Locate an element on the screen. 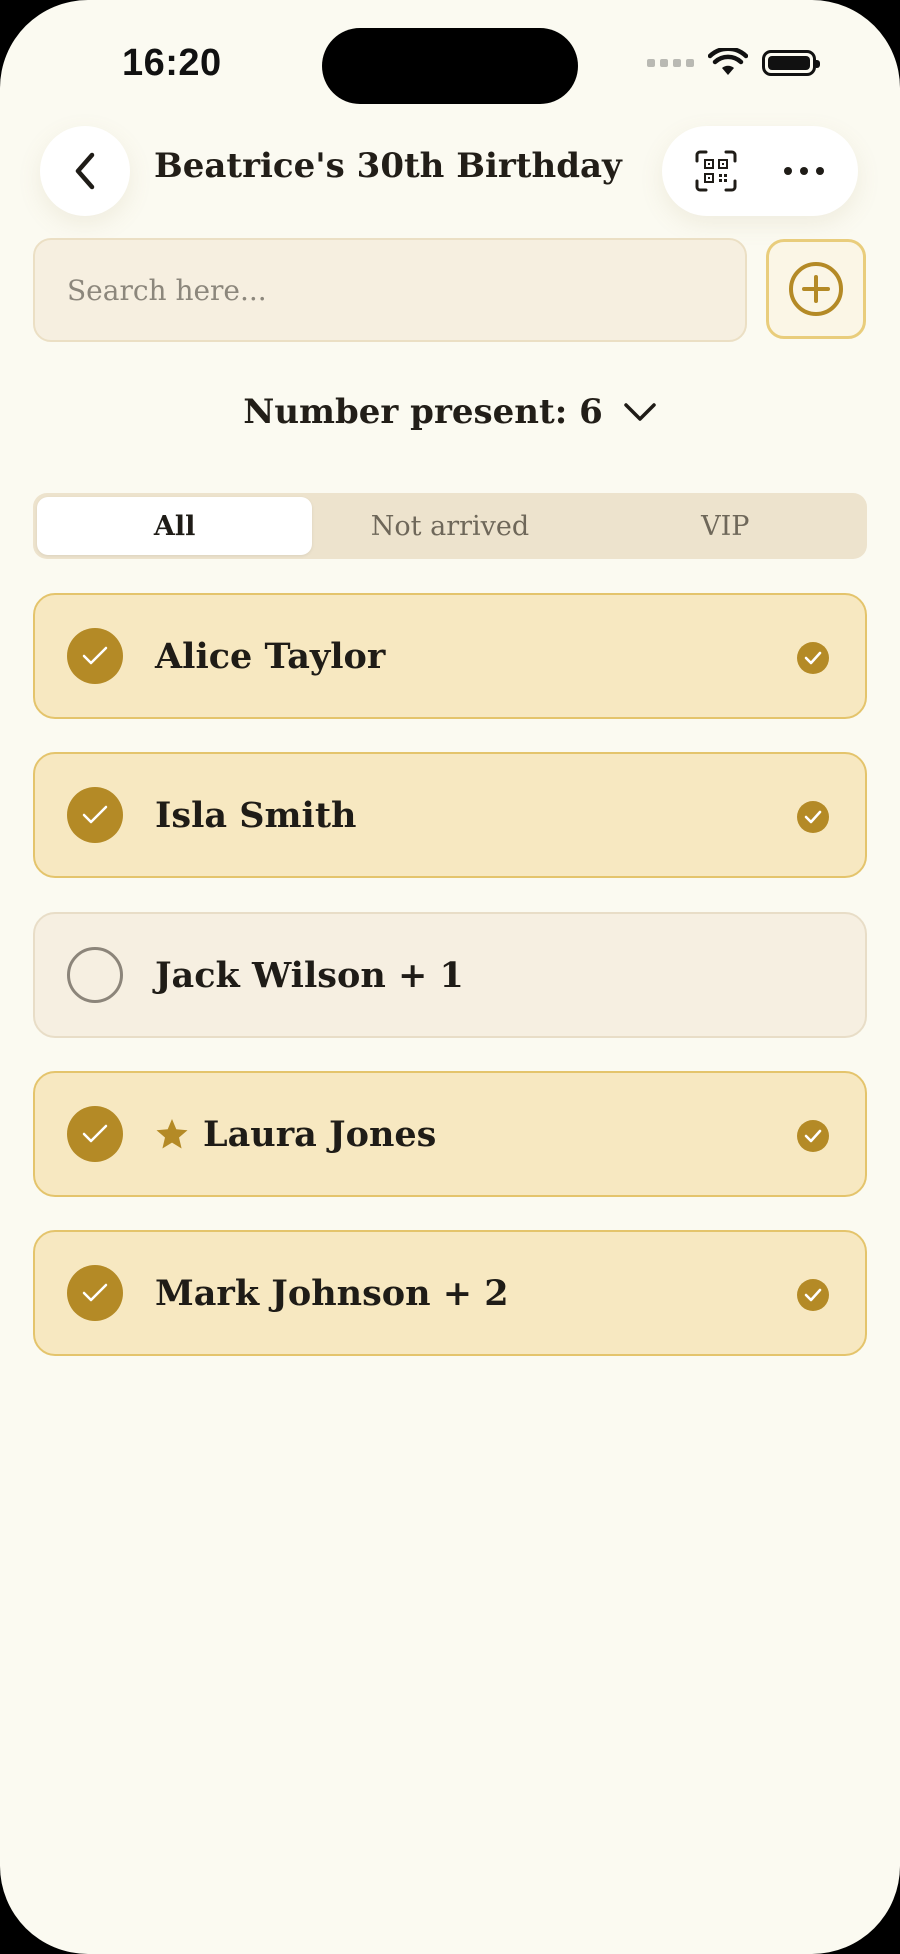  number-present-toggle: Number present: 6 is located at coordinates (450, 412).